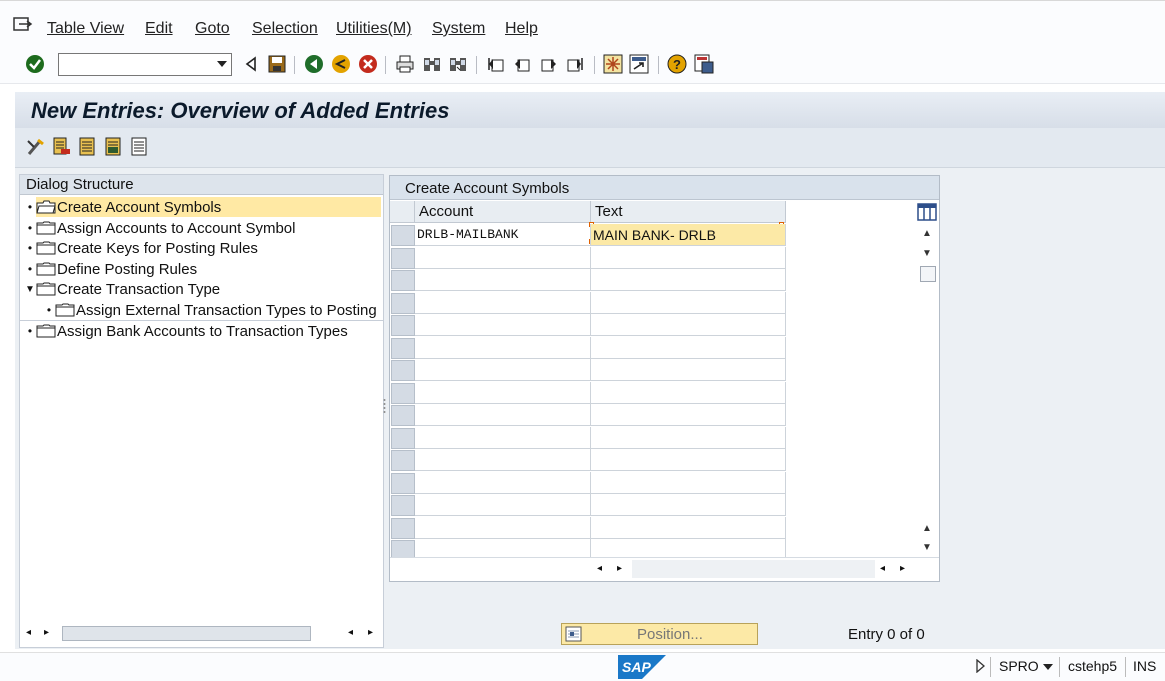  What do you see at coordinates (503, 212) in the screenshot?
I see `column-header-account: Account` at bounding box center [503, 212].